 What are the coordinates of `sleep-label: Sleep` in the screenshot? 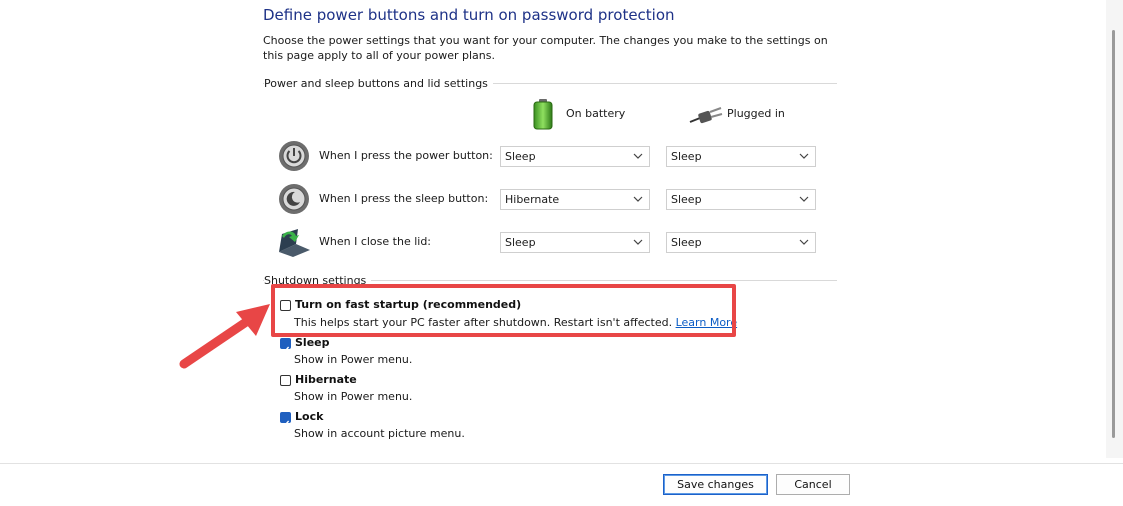 It's located at (312, 342).